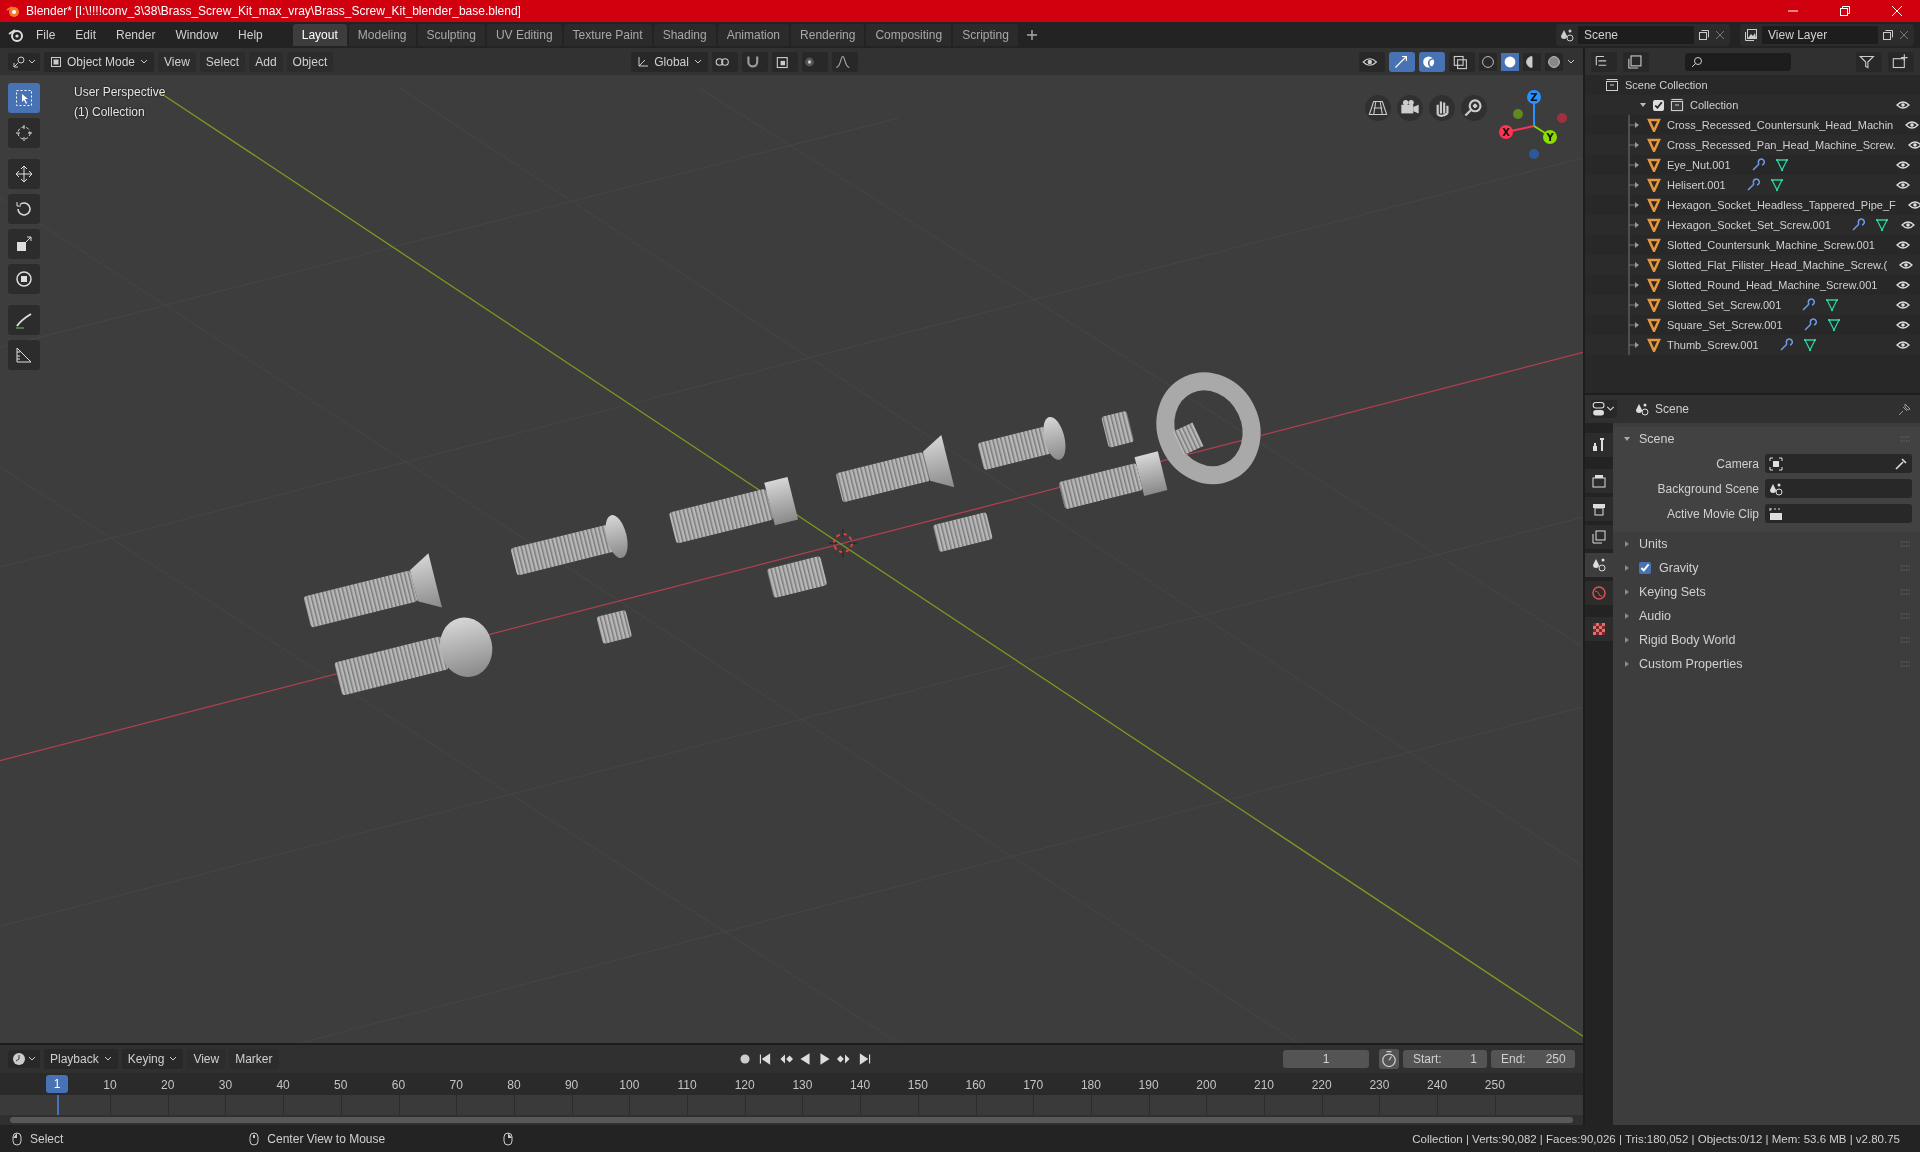  I want to click on tree-item: Hexagon_Socket_Headless_Tappered_Pipe_F, so click(1781, 205).